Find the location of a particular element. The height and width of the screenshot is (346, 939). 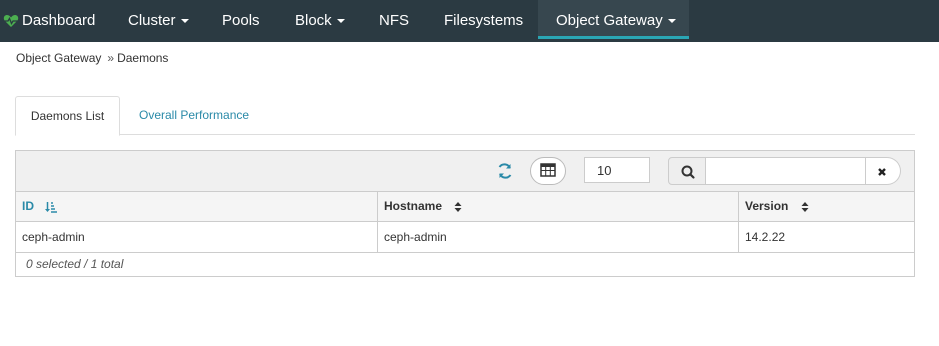

search-icon is located at coordinates (688, 172).